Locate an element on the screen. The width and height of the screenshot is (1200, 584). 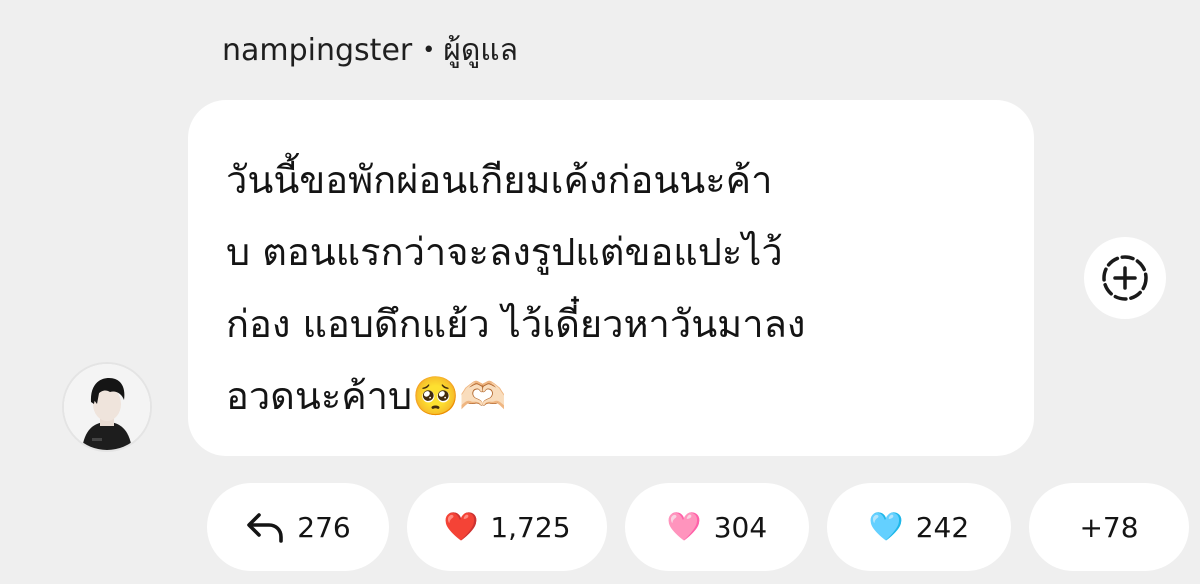
reply-button: 276 is located at coordinates (298, 527).